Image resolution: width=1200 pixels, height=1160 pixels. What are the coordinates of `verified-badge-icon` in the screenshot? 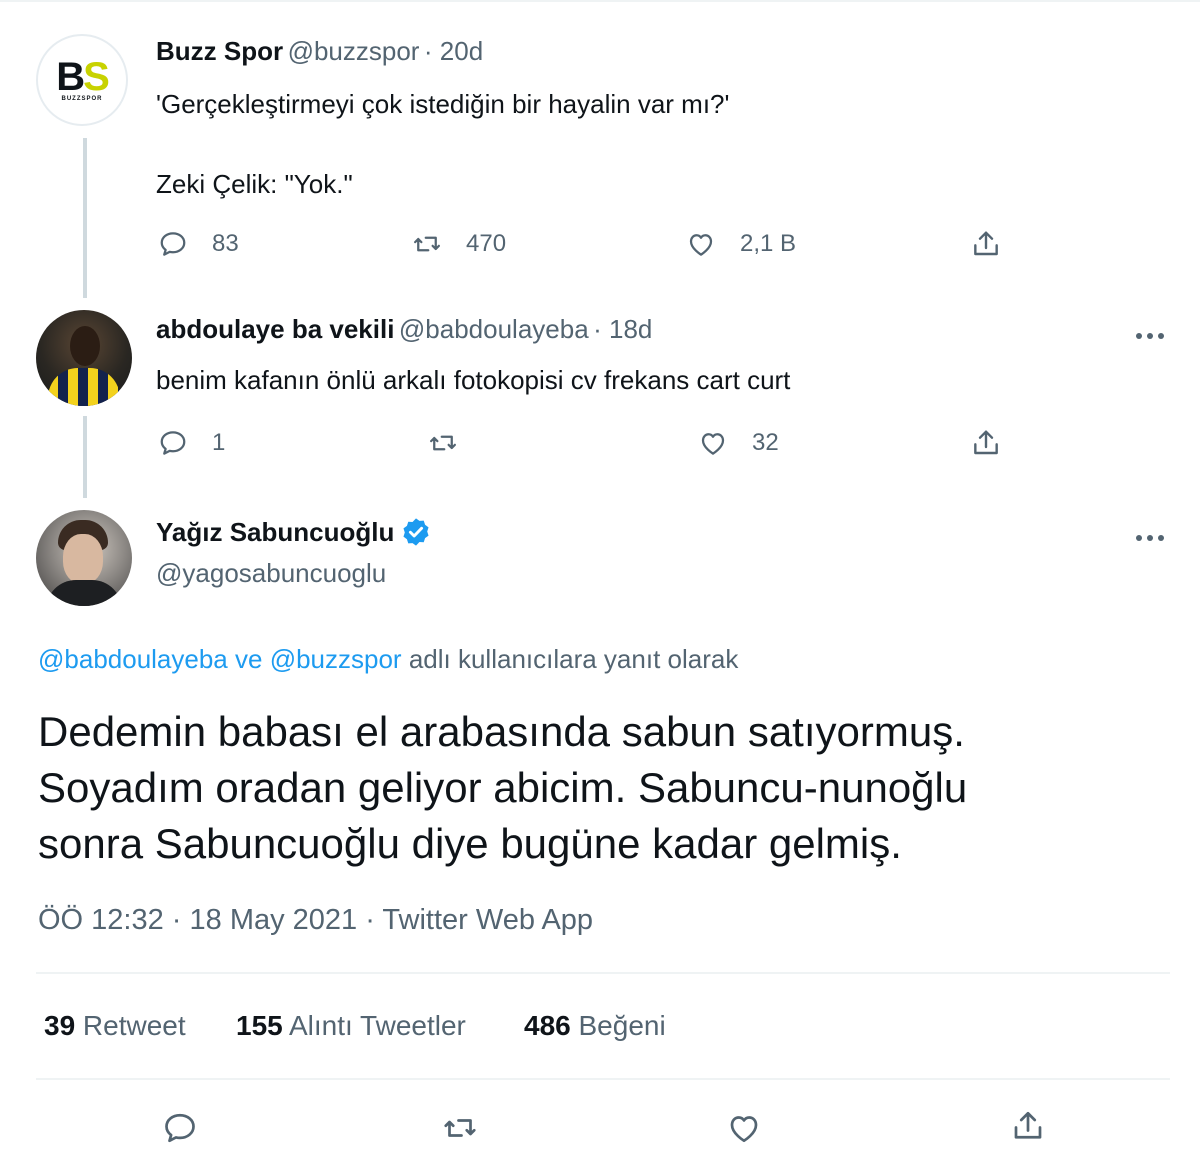 It's located at (416, 532).